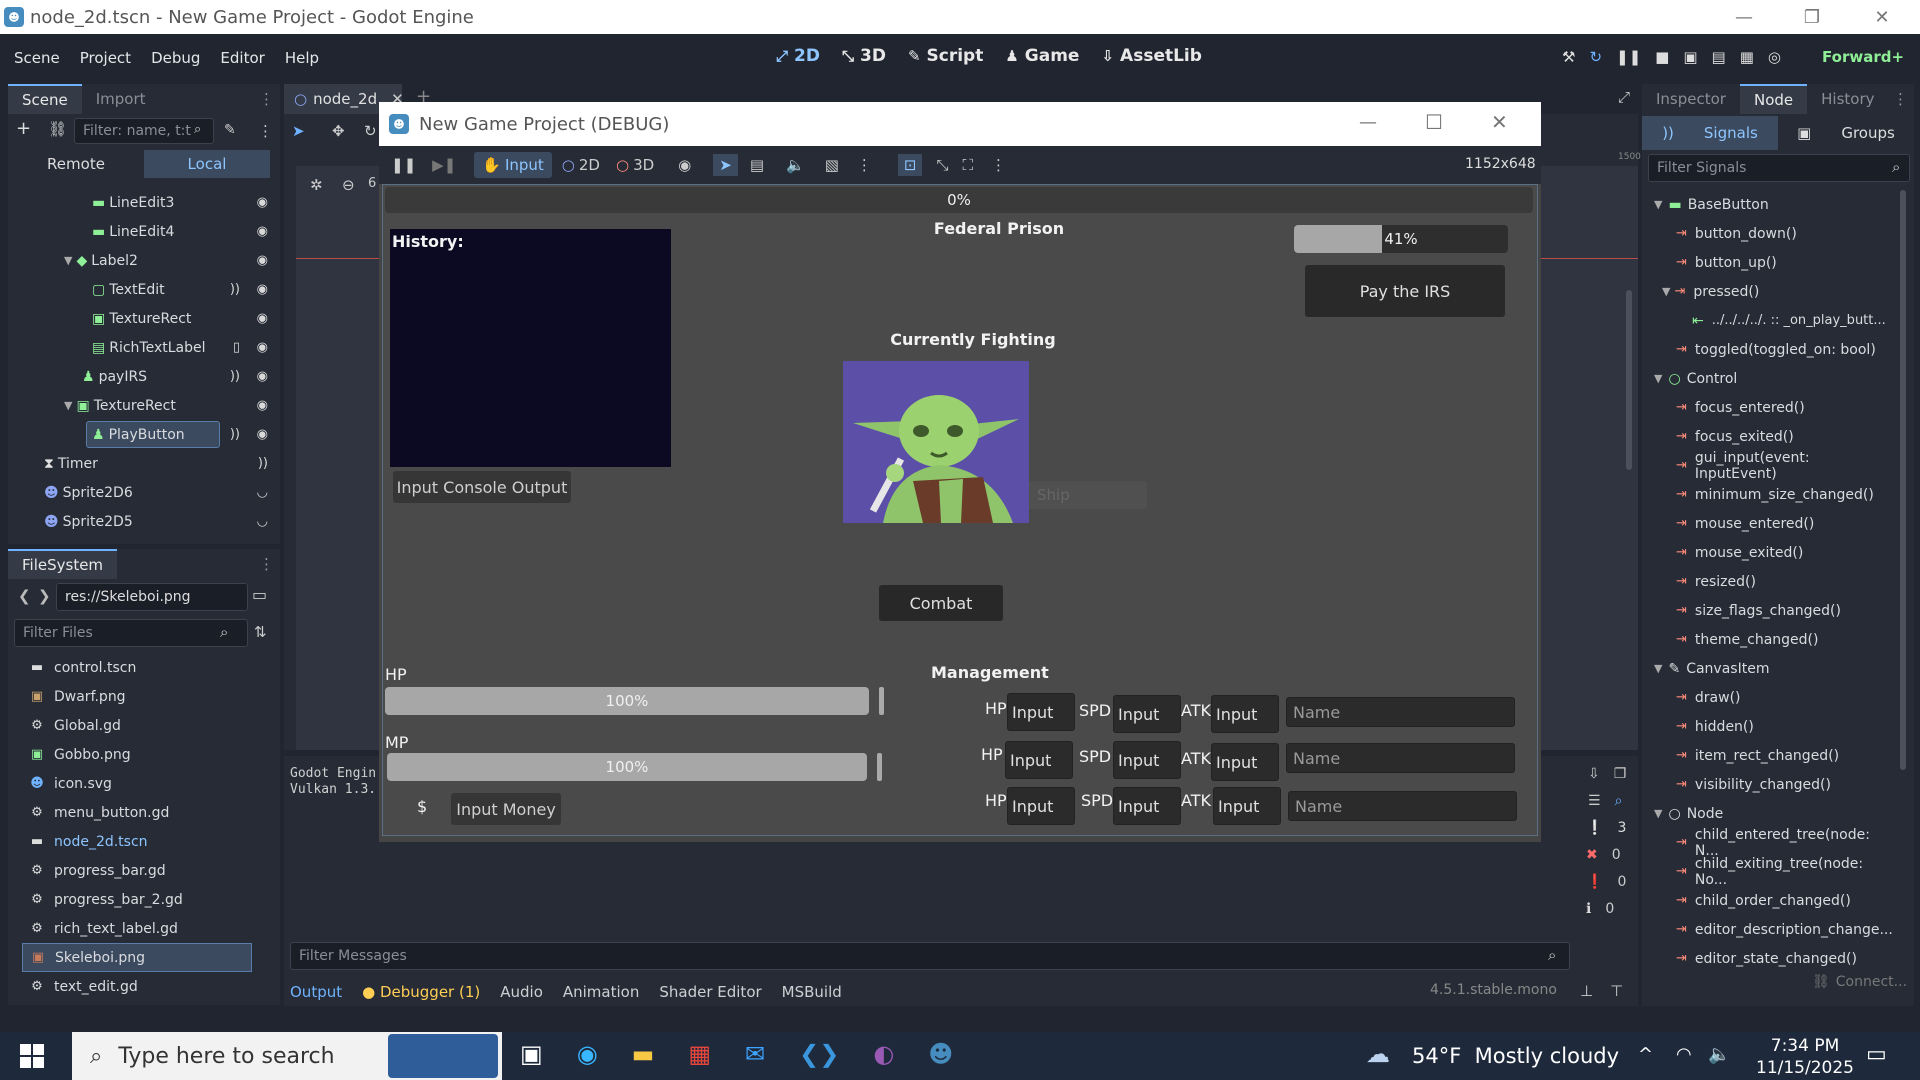 This screenshot has width=1920, height=1080. Describe the element at coordinates (1247, 806) in the screenshot. I see `atk-input-3: Input` at that location.